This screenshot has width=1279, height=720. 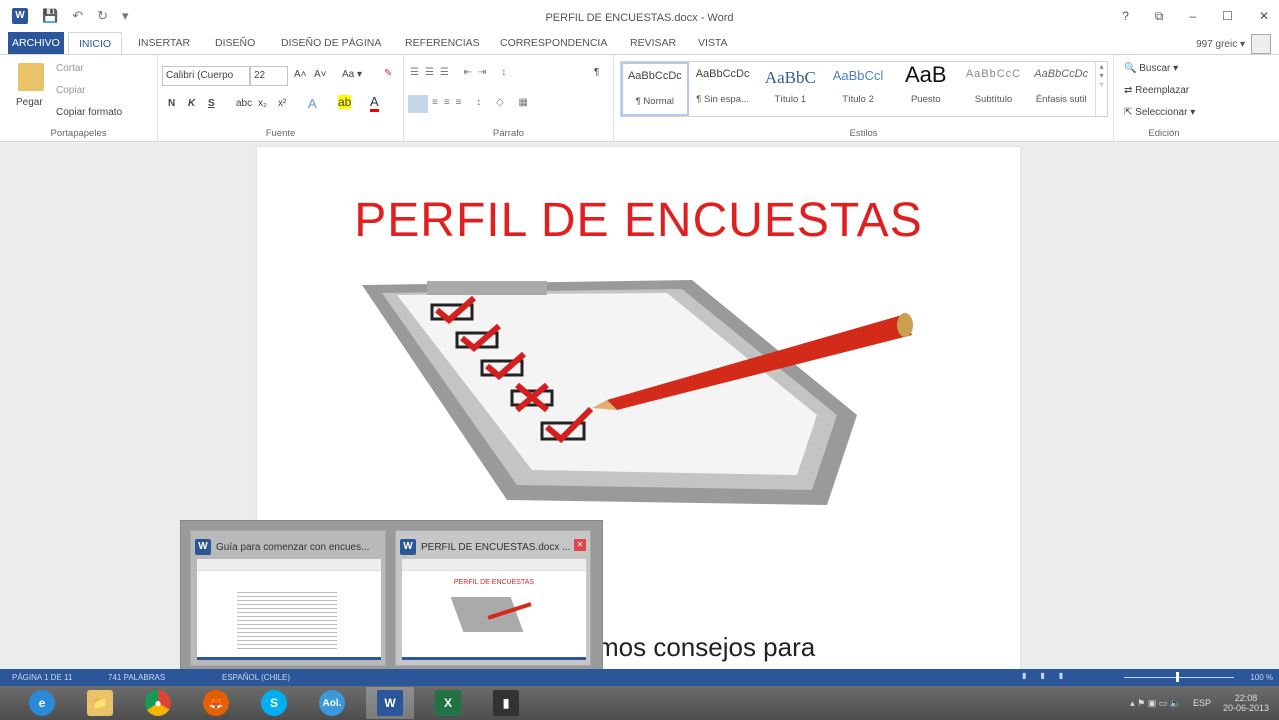 I want to click on zoom-level: 100 %, so click(x=1261, y=677).